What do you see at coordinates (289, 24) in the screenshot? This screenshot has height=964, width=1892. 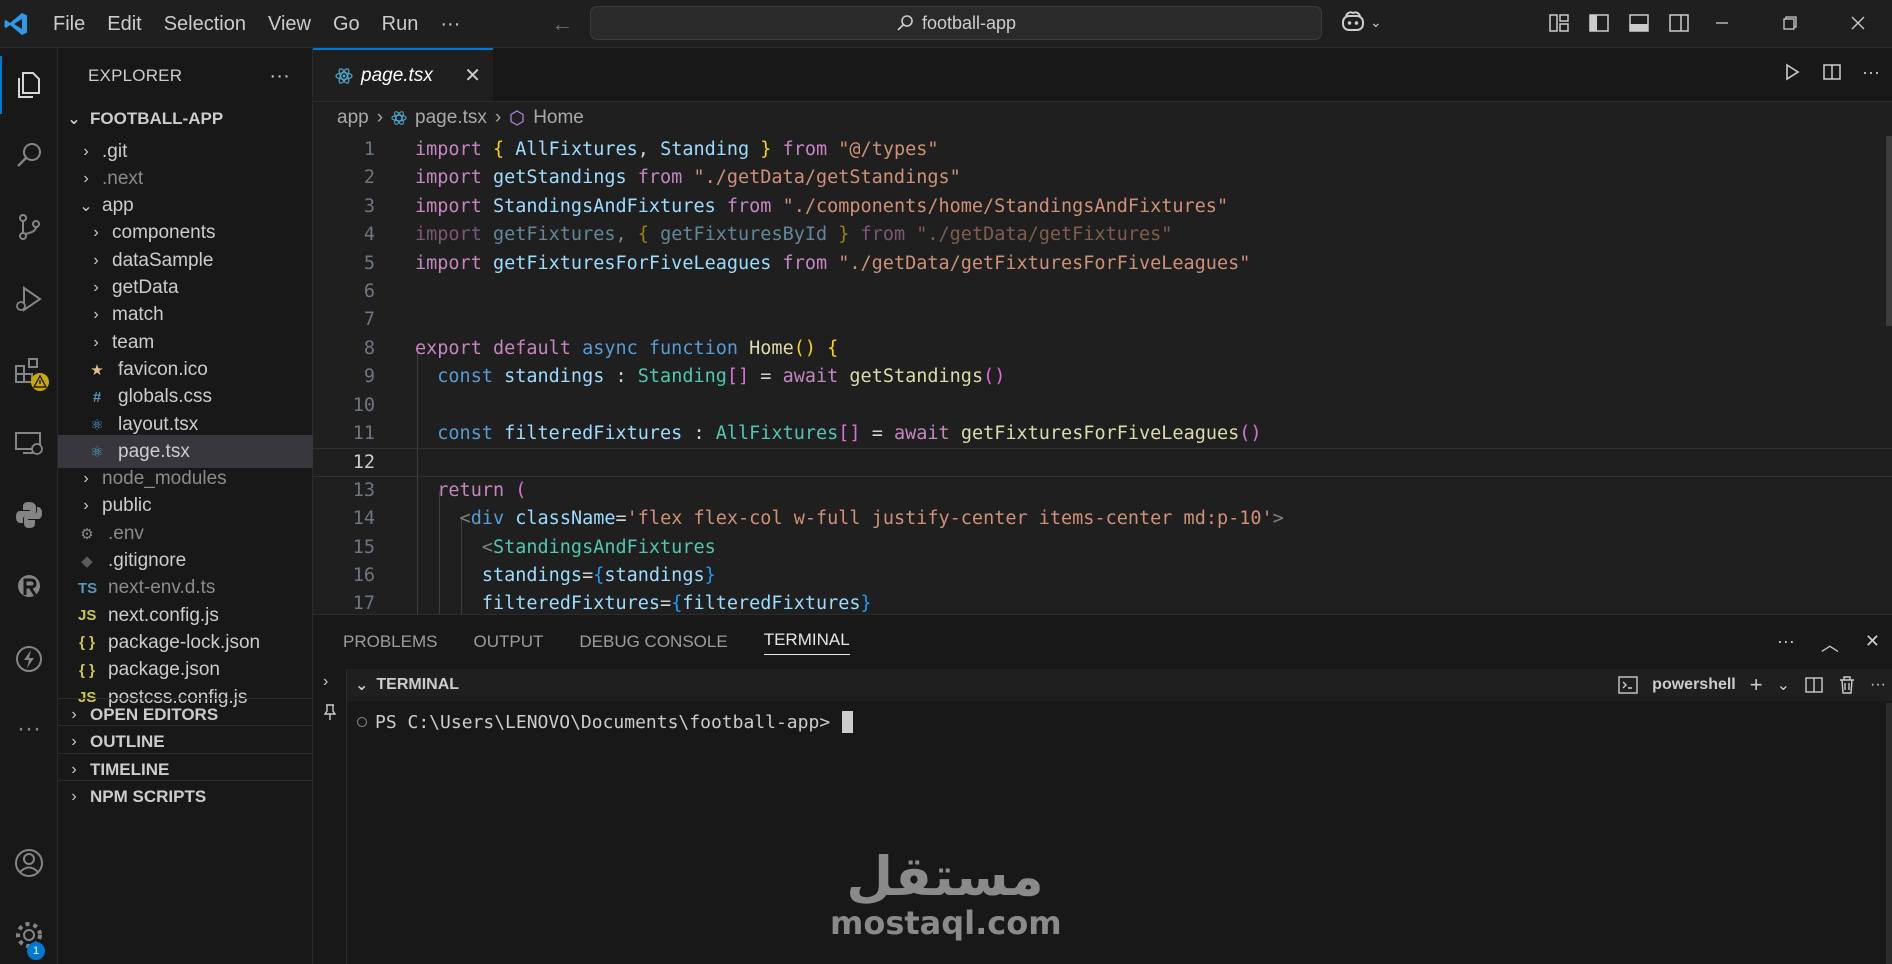 I see `menu-item-view: View` at bounding box center [289, 24].